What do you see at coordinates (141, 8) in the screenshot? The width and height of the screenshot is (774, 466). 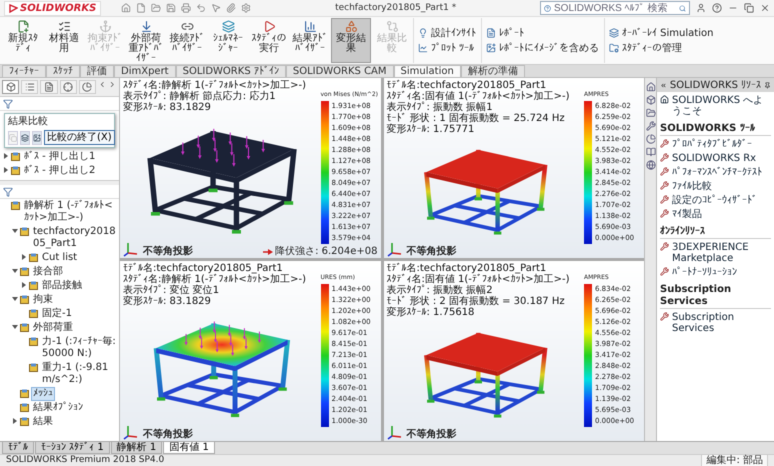 I see `new-file-icon` at bounding box center [141, 8].